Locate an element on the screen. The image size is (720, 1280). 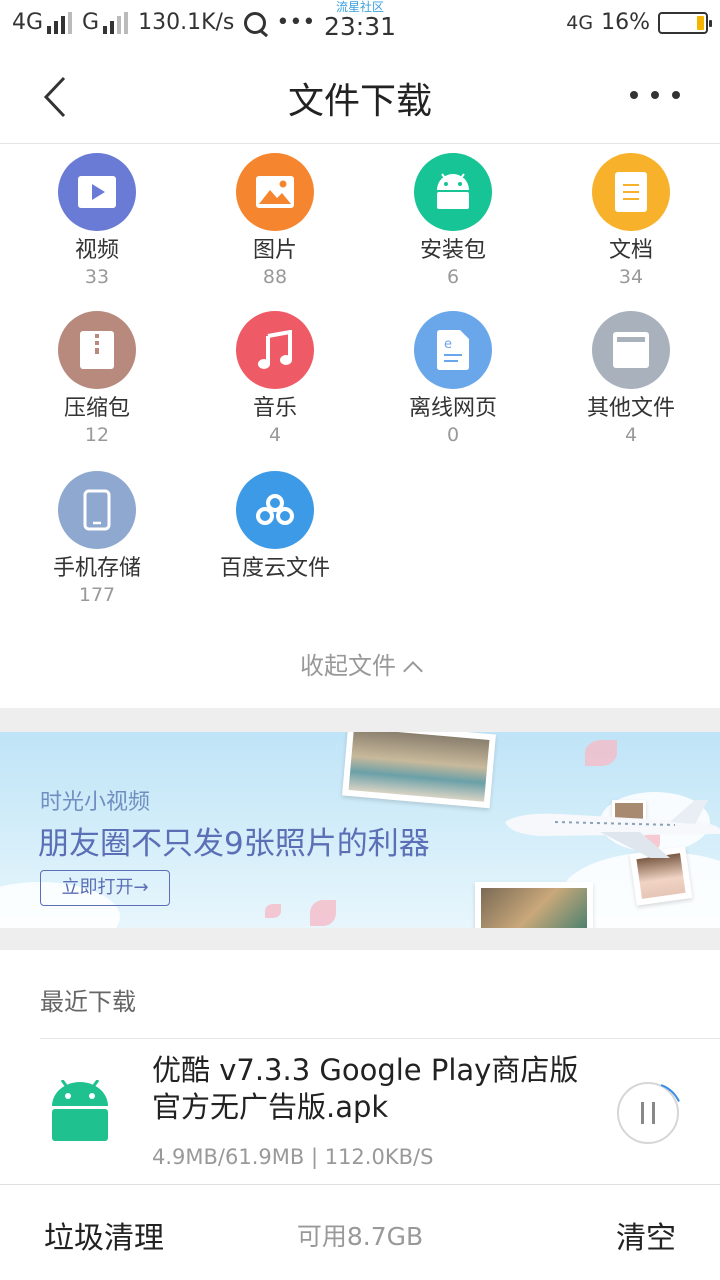
category-count: 88 is located at coordinates (275, 277).